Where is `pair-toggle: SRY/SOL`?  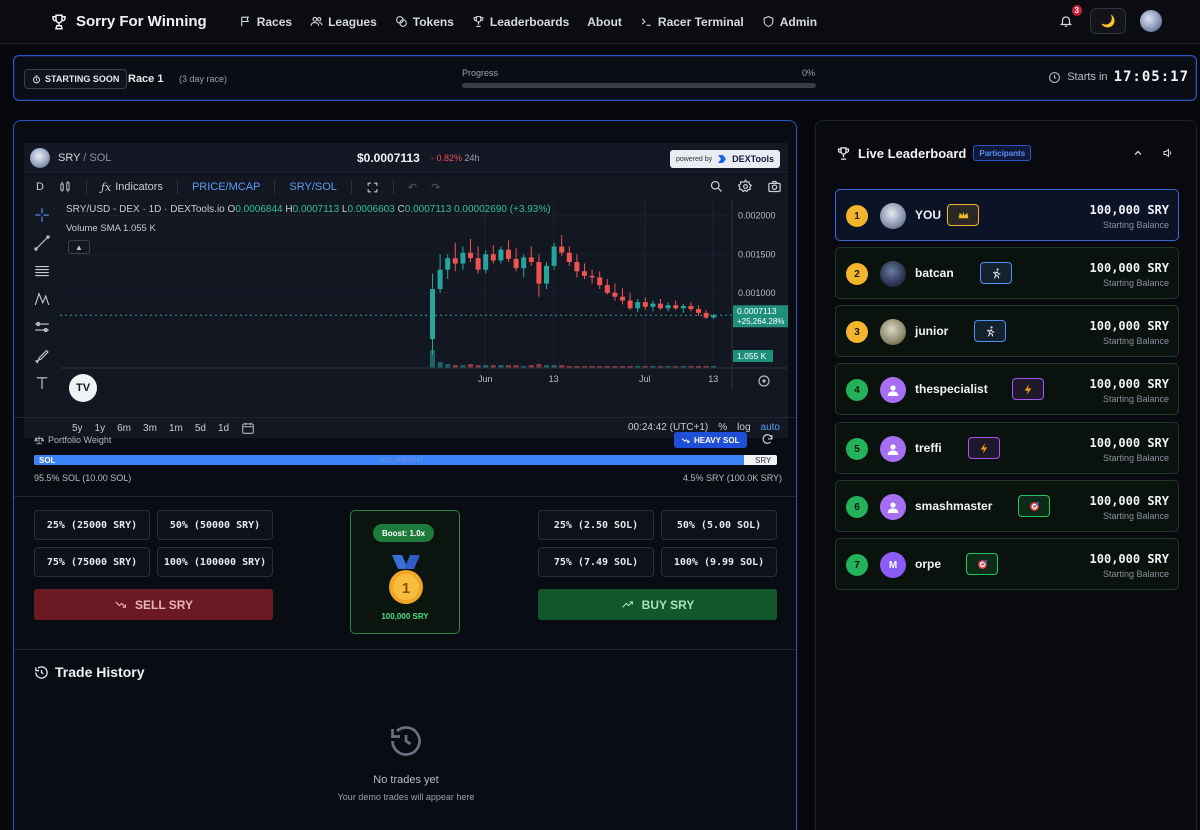 pair-toggle: SRY/SOL is located at coordinates (313, 187).